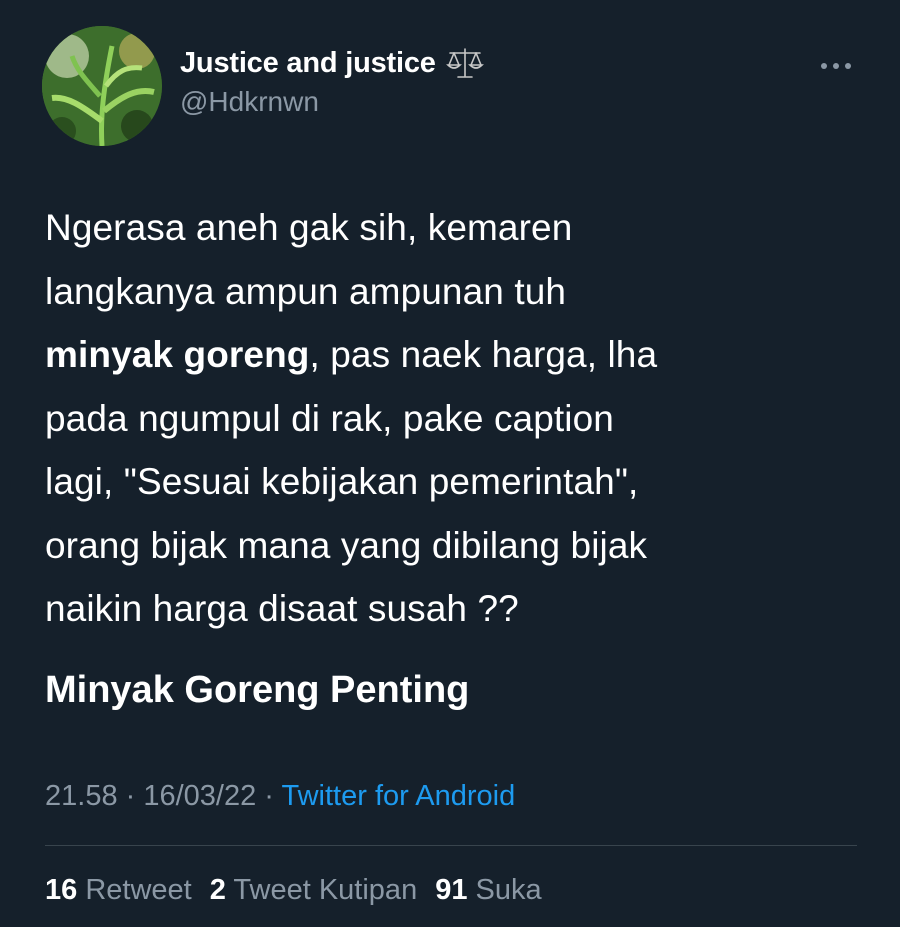 Image resolution: width=900 pixels, height=927 pixels. I want to click on likes-stat: 91 Suka, so click(488, 890).